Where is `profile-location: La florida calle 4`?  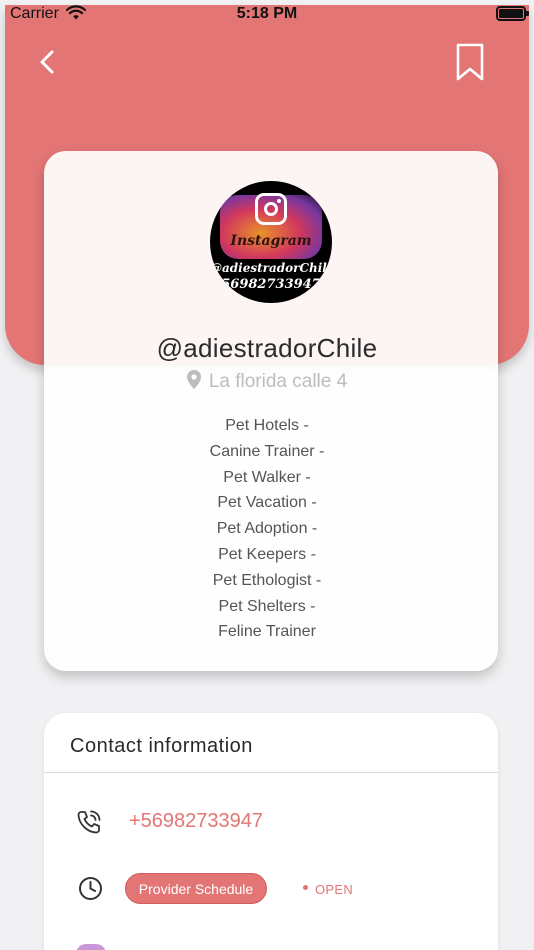 profile-location: La florida calle 4 is located at coordinates (267, 381).